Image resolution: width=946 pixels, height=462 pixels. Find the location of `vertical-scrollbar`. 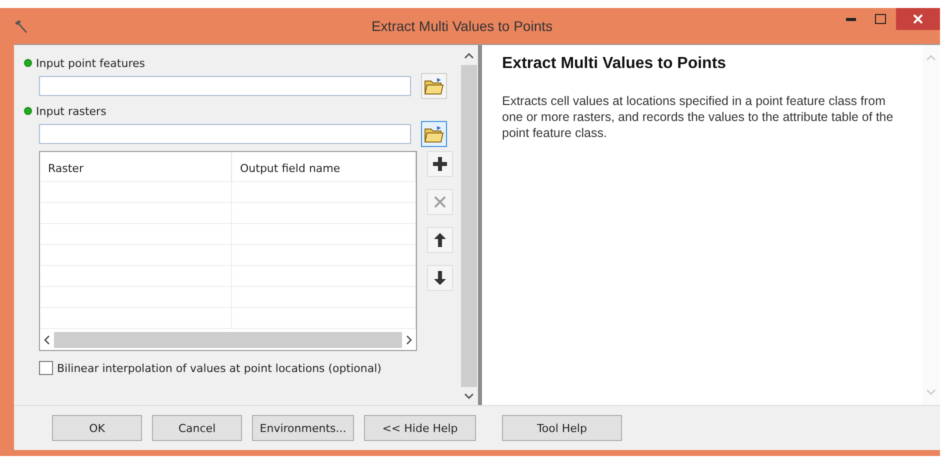

vertical-scrollbar is located at coordinates (931, 225).